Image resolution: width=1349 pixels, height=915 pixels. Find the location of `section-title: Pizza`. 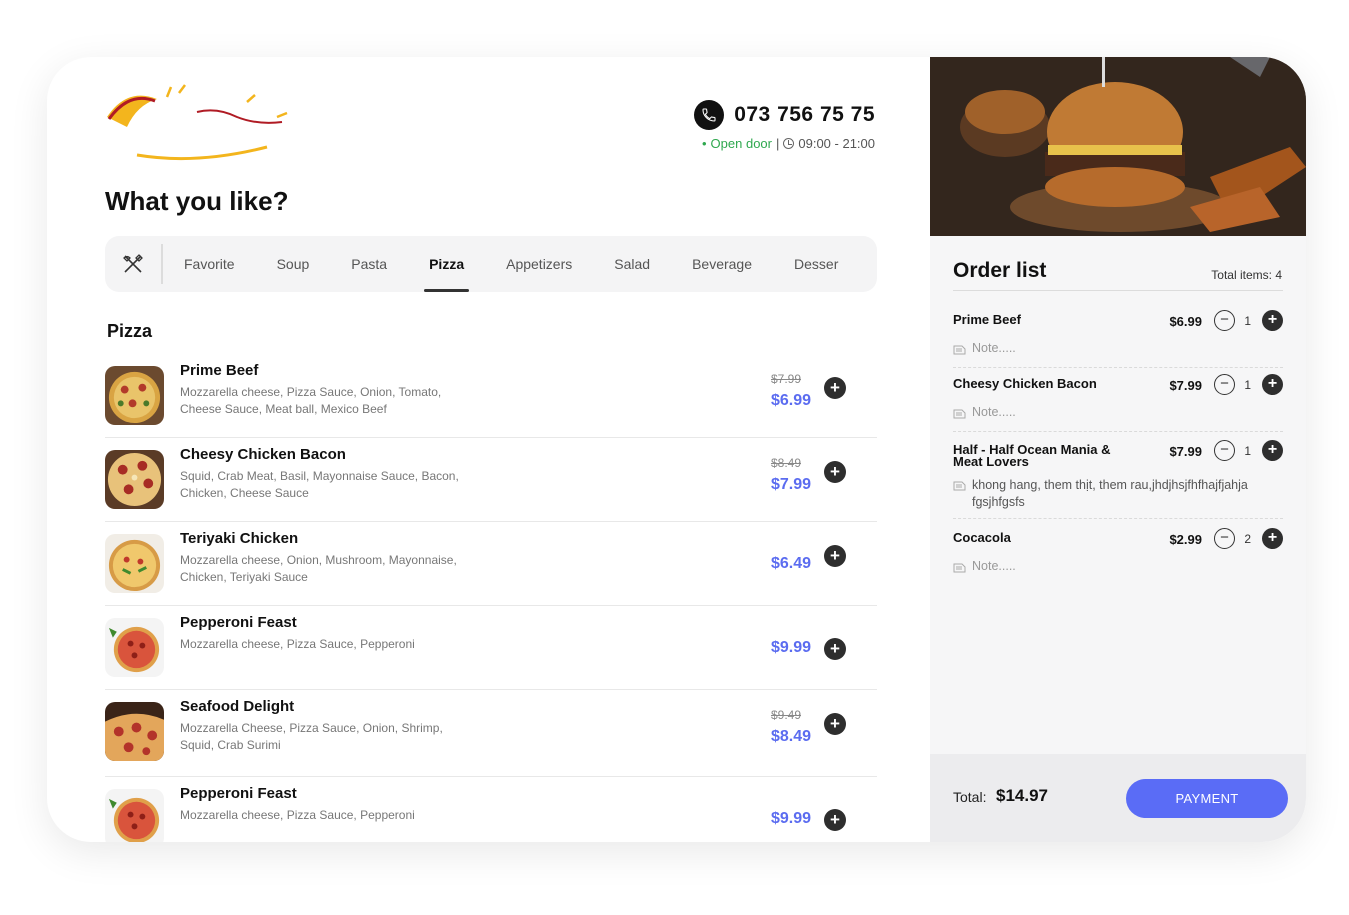

section-title: Pizza is located at coordinates (130, 331).